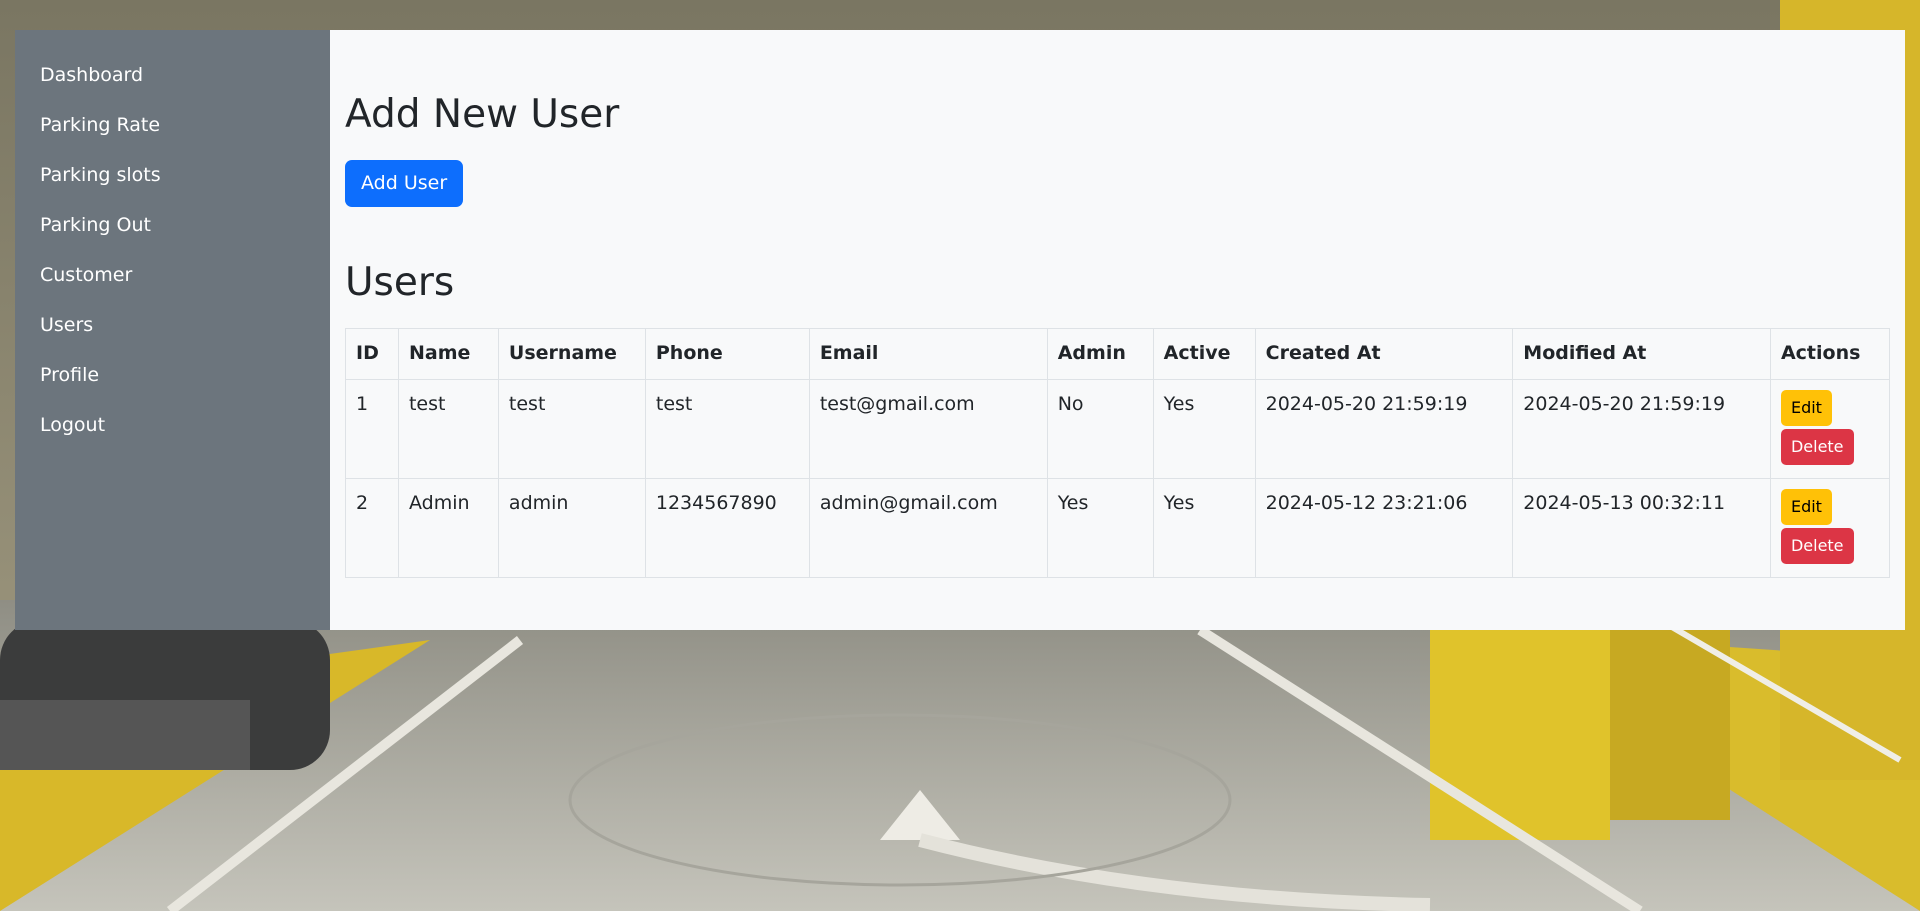  What do you see at coordinates (172, 77) in the screenshot?
I see `sidebar-item-dashboard: Dashboard` at bounding box center [172, 77].